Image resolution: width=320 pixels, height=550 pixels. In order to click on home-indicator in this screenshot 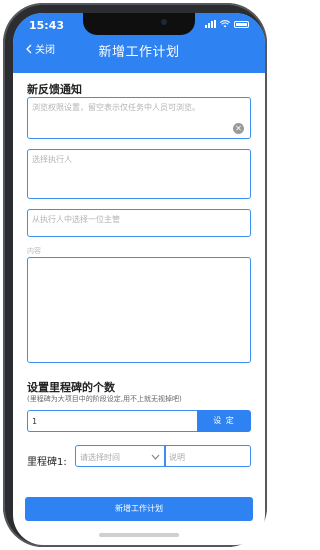, I will do `click(139, 535)`.